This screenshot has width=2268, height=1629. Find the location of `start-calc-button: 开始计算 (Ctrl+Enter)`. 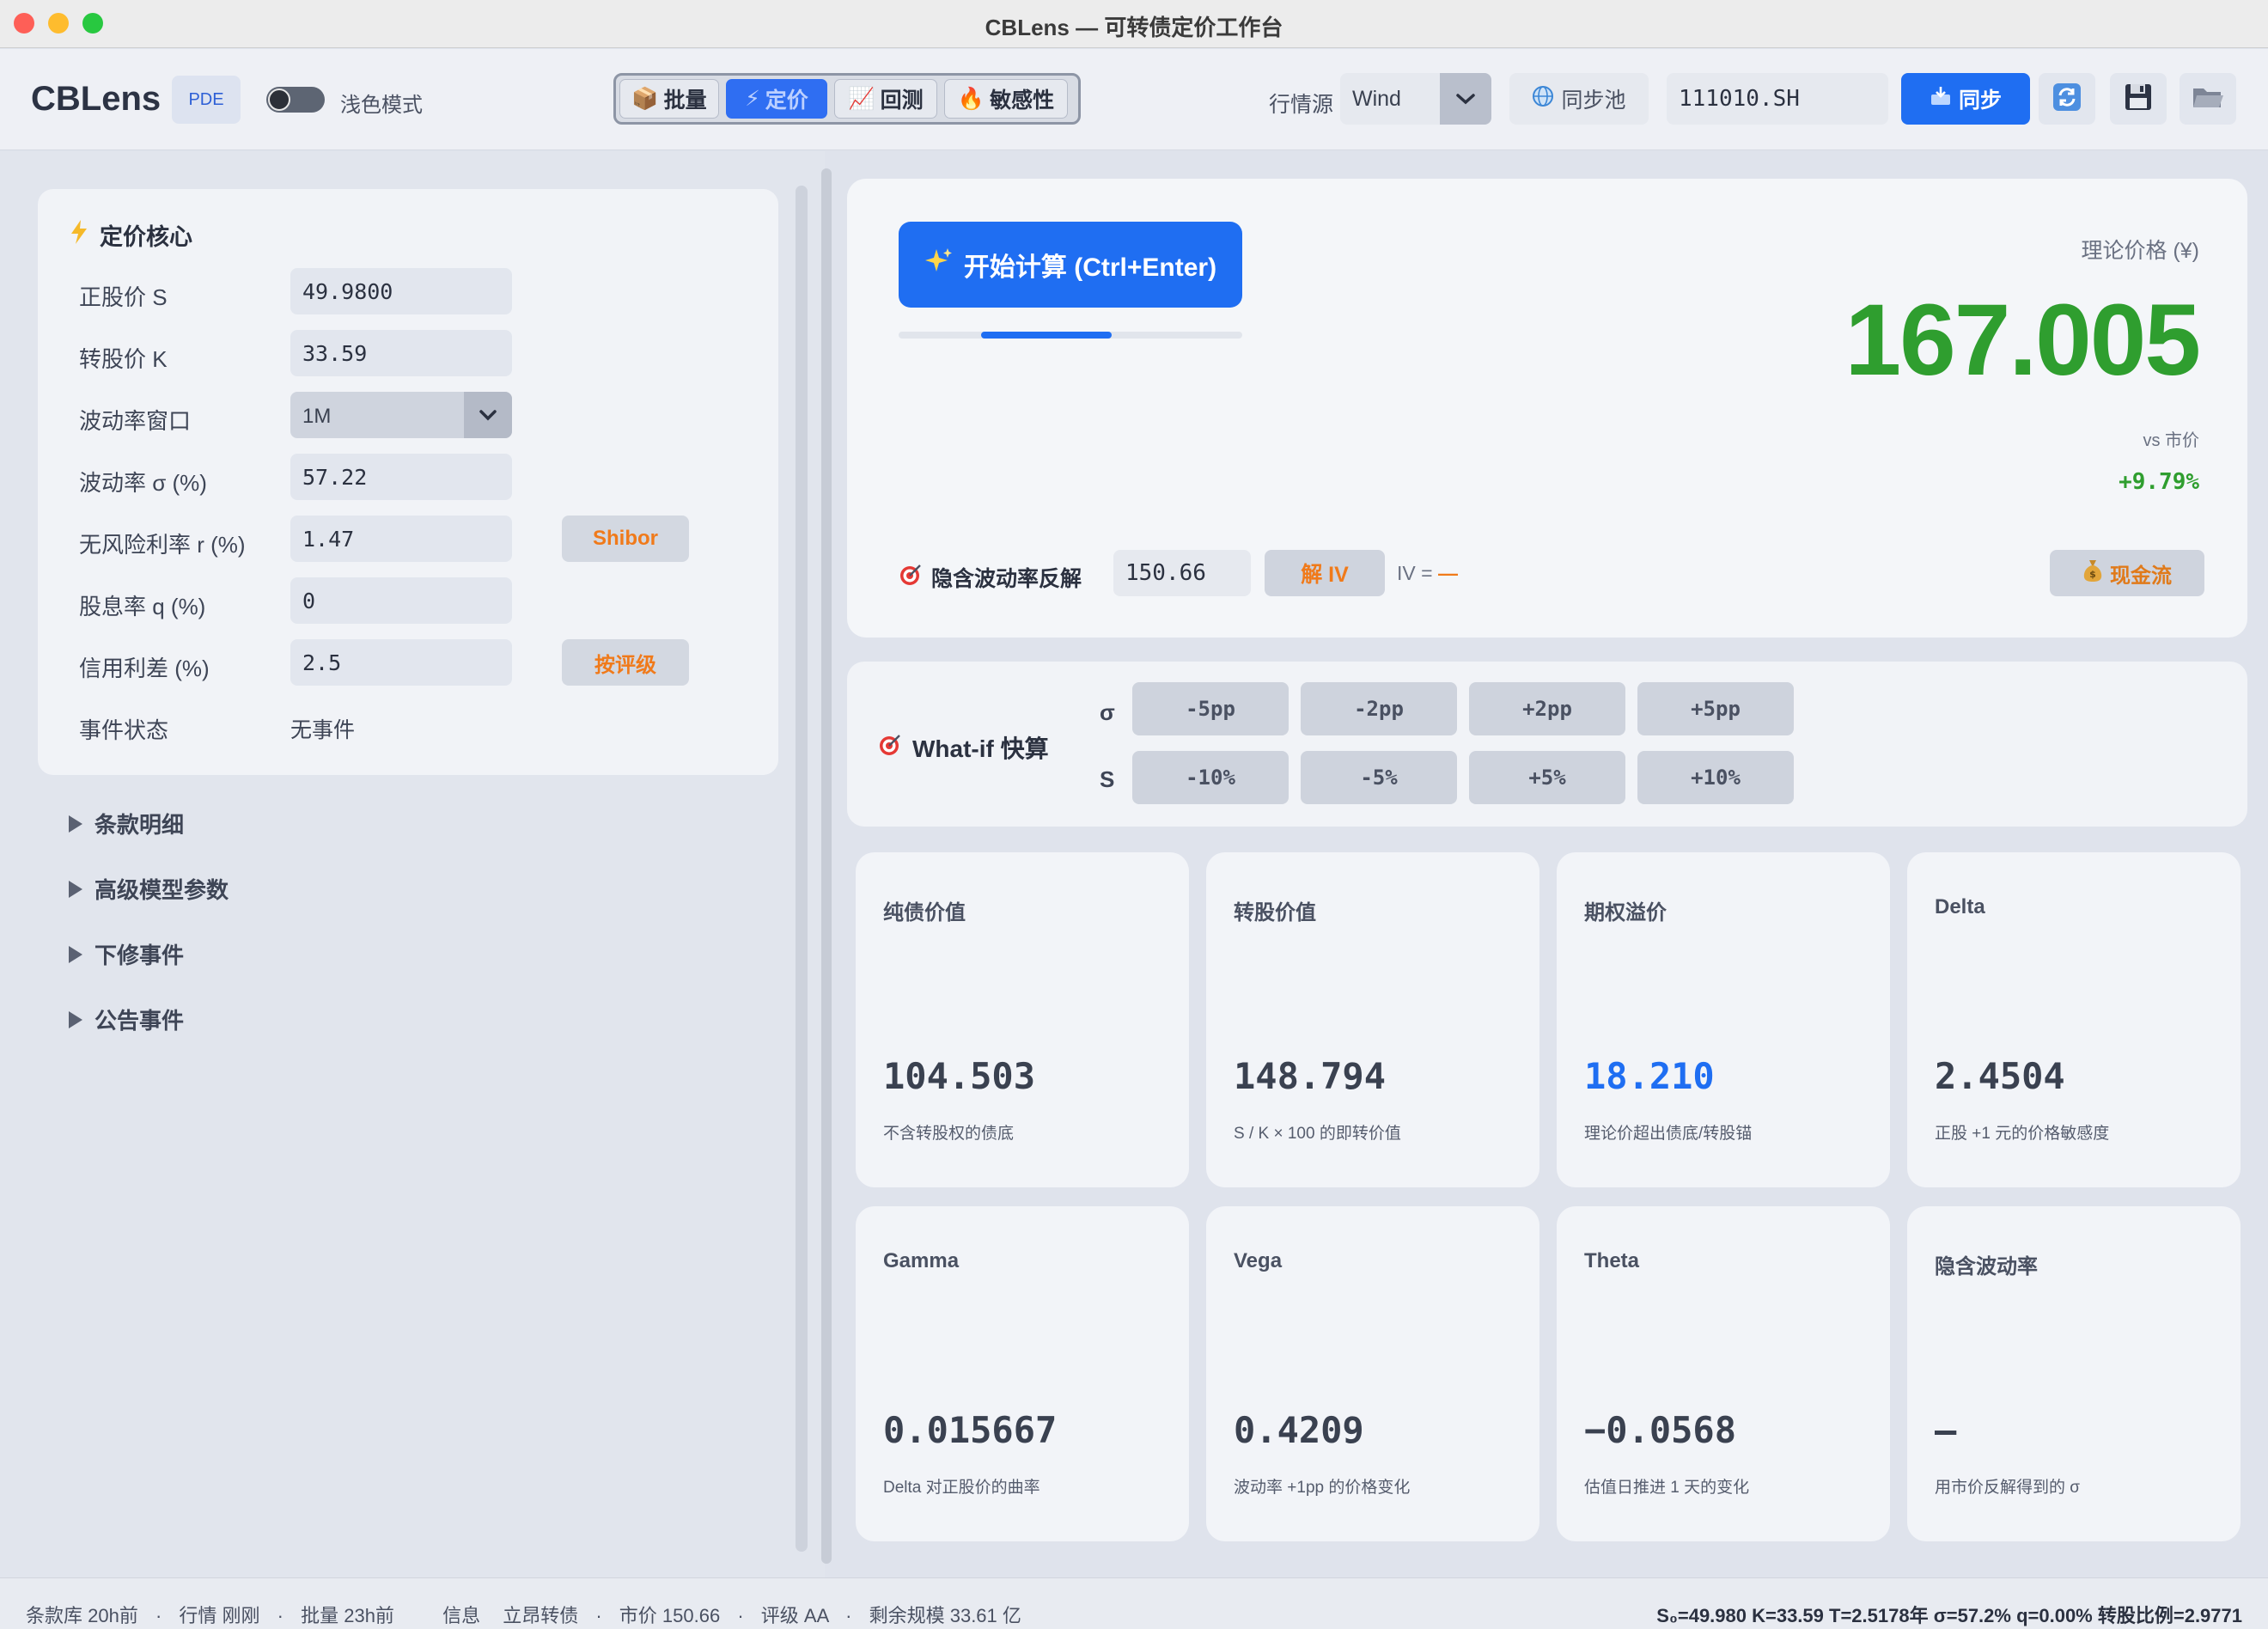

start-calc-button: 开始计算 (Ctrl+Enter) is located at coordinates (1070, 265).